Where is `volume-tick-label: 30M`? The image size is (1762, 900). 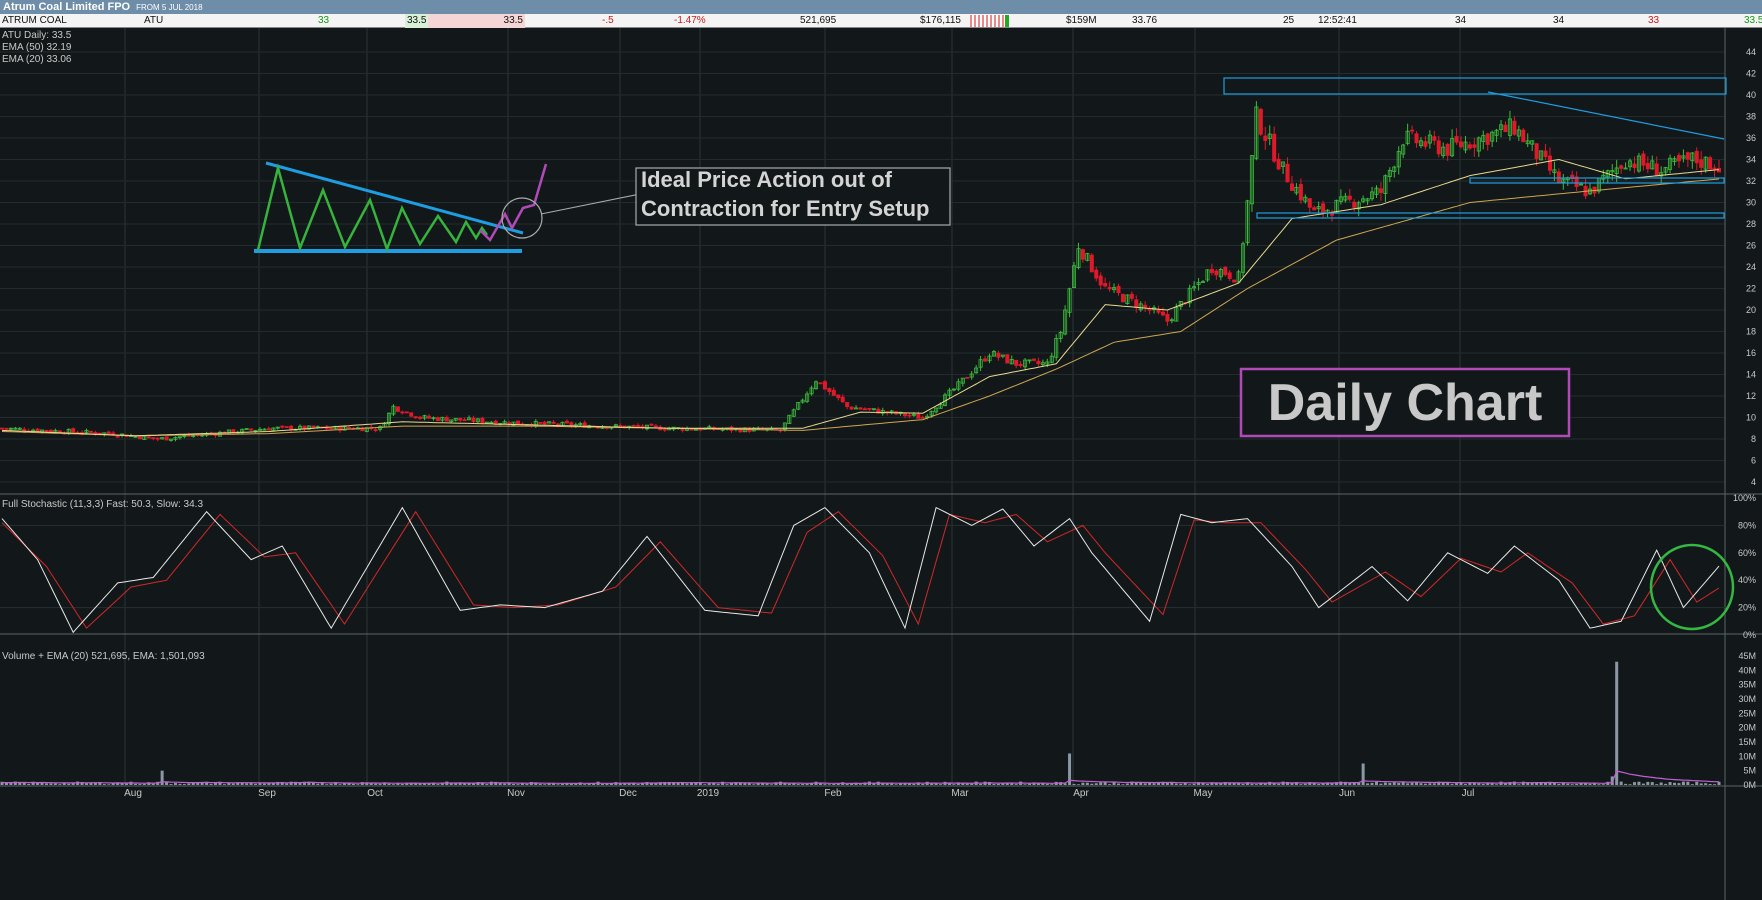
volume-tick-label: 30M is located at coordinates (1747, 699).